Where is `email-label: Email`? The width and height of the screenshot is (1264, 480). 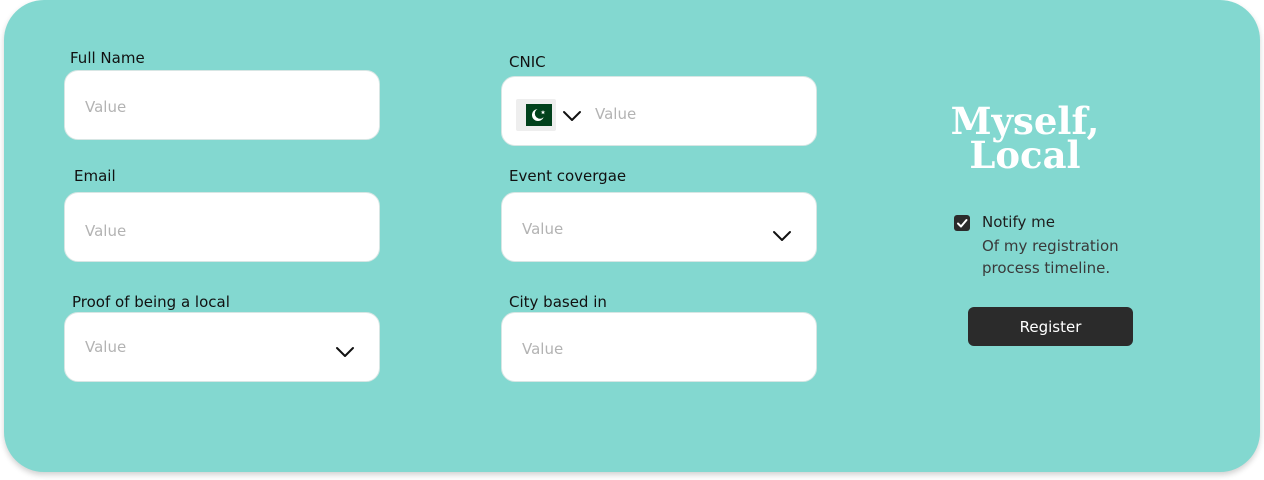 email-label: Email is located at coordinates (95, 176).